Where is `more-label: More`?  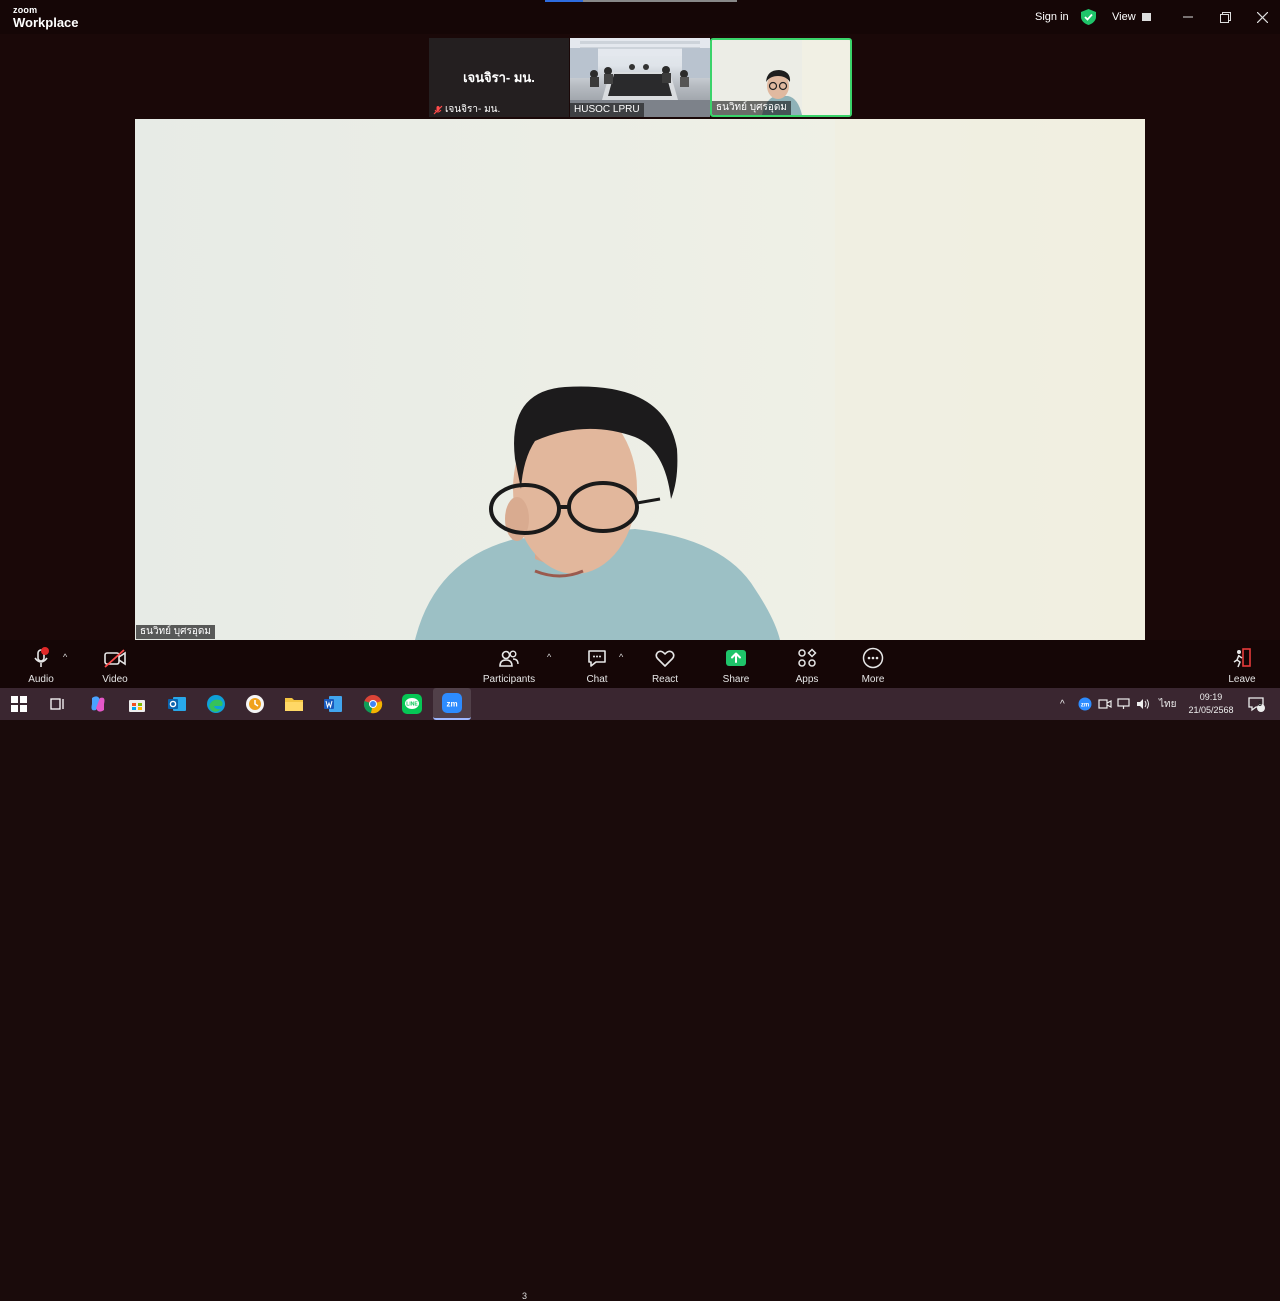 more-label: More is located at coordinates (873, 679).